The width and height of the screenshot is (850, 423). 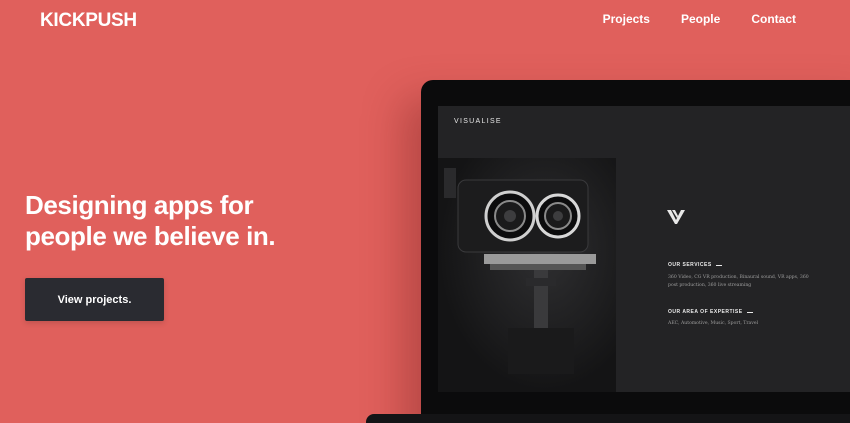 I want to click on nav-contact: Contact, so click(x=773, y=19).